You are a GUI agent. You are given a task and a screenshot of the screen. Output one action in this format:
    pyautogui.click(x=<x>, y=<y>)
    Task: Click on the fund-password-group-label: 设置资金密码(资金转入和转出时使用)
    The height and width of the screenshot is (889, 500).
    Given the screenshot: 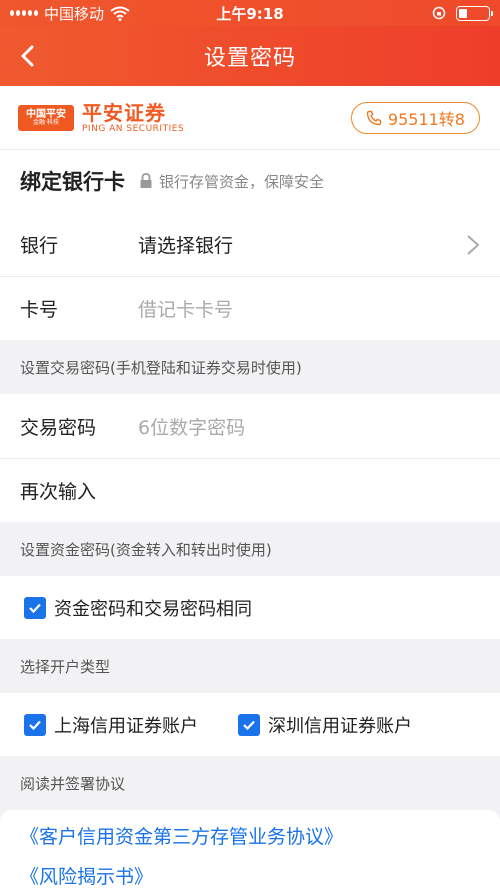 What is the action you would take?
    pyautogui.click(x=146, y=549)
    